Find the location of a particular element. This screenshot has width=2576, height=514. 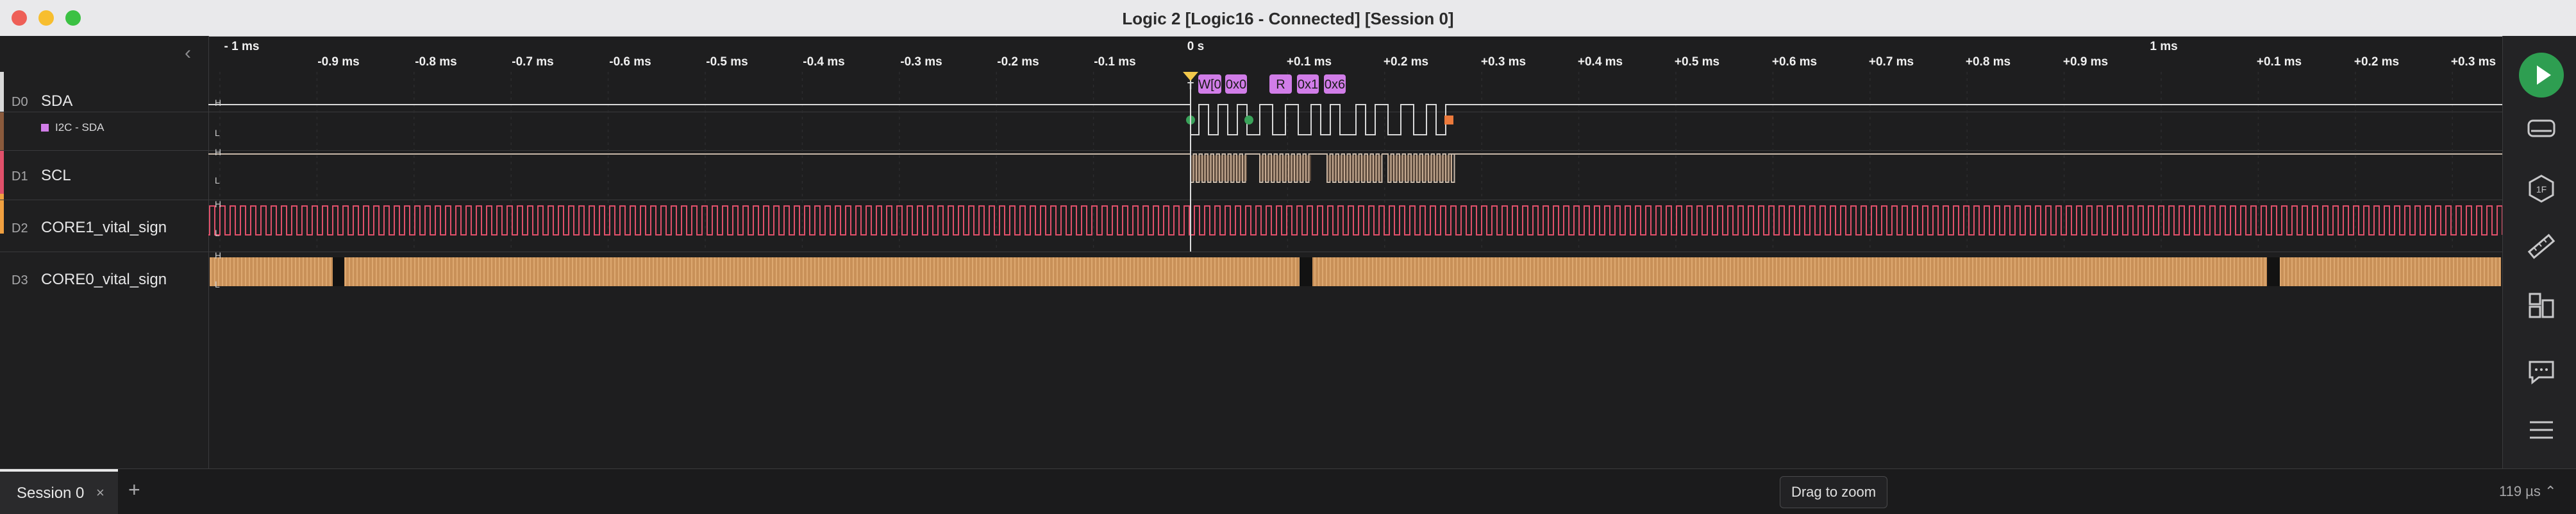

analyzer-color-icon is located at coordinates (45, 128).